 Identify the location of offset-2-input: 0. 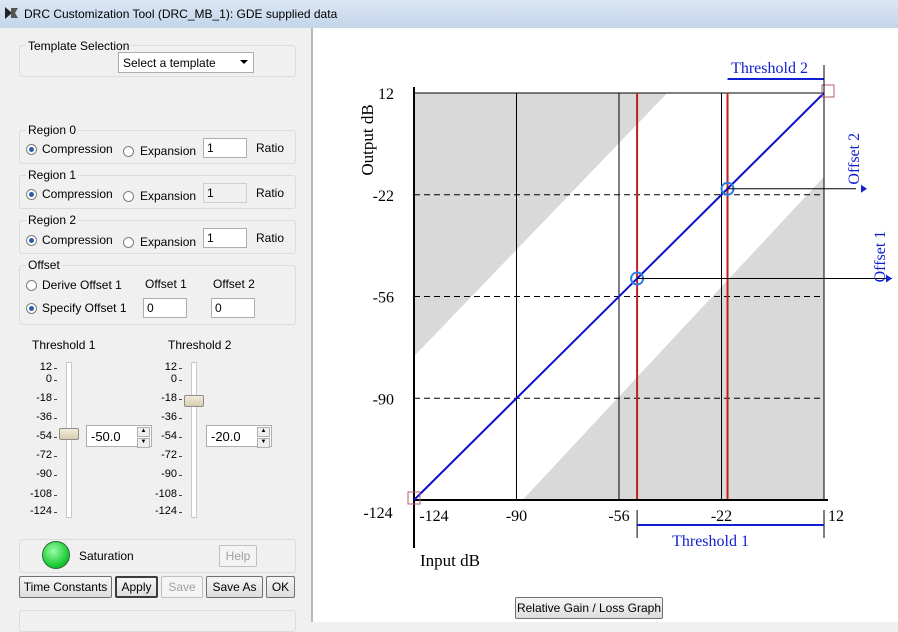
(233, 308).